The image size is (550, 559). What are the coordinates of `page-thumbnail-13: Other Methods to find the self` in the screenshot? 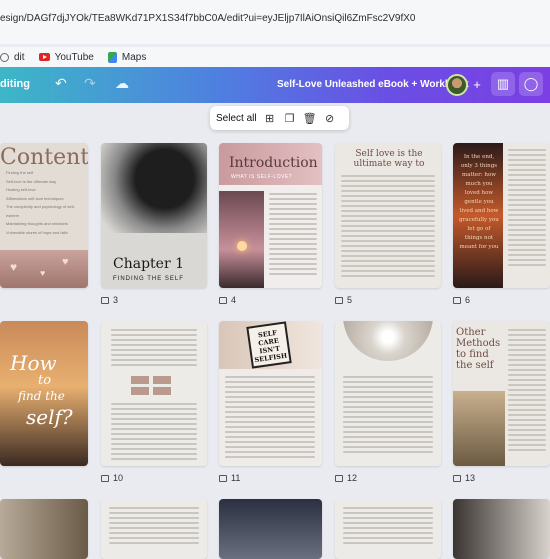 It's located at (501, 393).